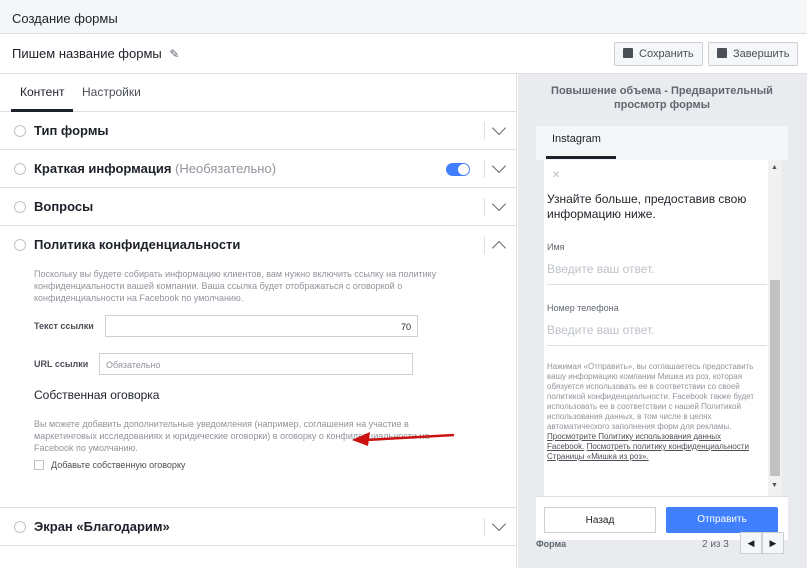 This screenshot has width=807, height=568. I want to click on tab-content: Контент, so click(42, 92).